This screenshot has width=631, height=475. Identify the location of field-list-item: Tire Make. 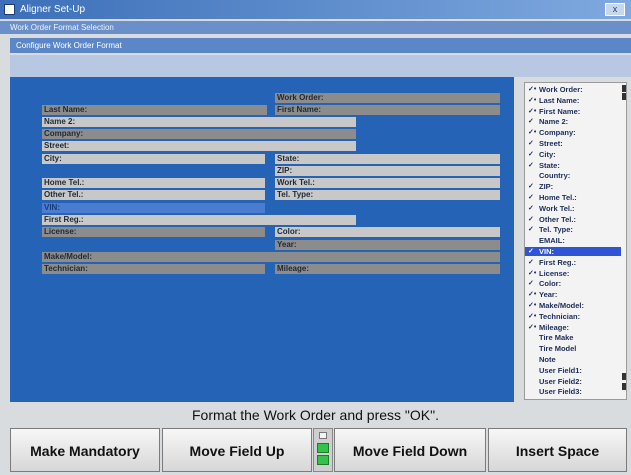
(573, 337).